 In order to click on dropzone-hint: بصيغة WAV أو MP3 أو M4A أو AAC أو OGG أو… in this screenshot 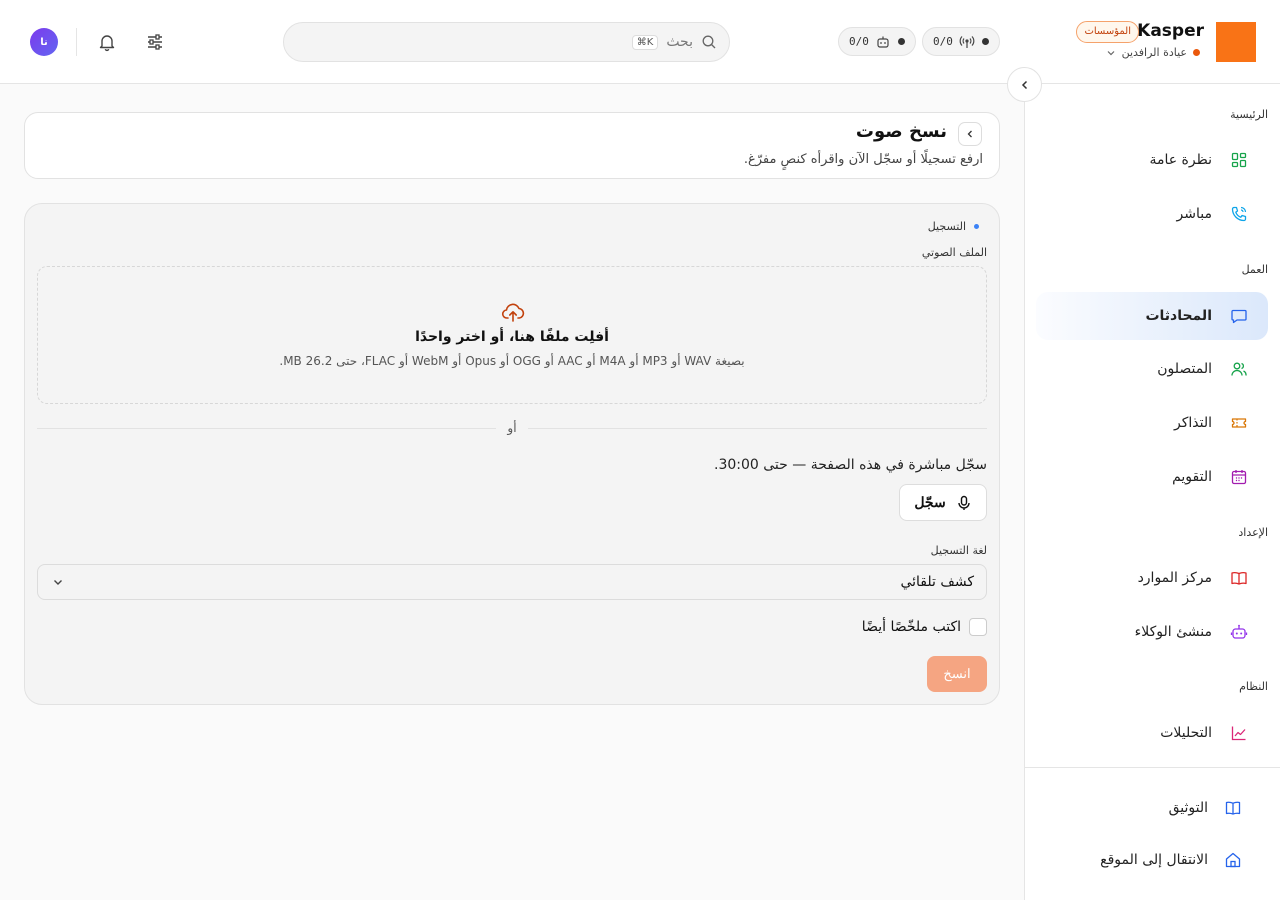, I will do `click(512, 361)`.